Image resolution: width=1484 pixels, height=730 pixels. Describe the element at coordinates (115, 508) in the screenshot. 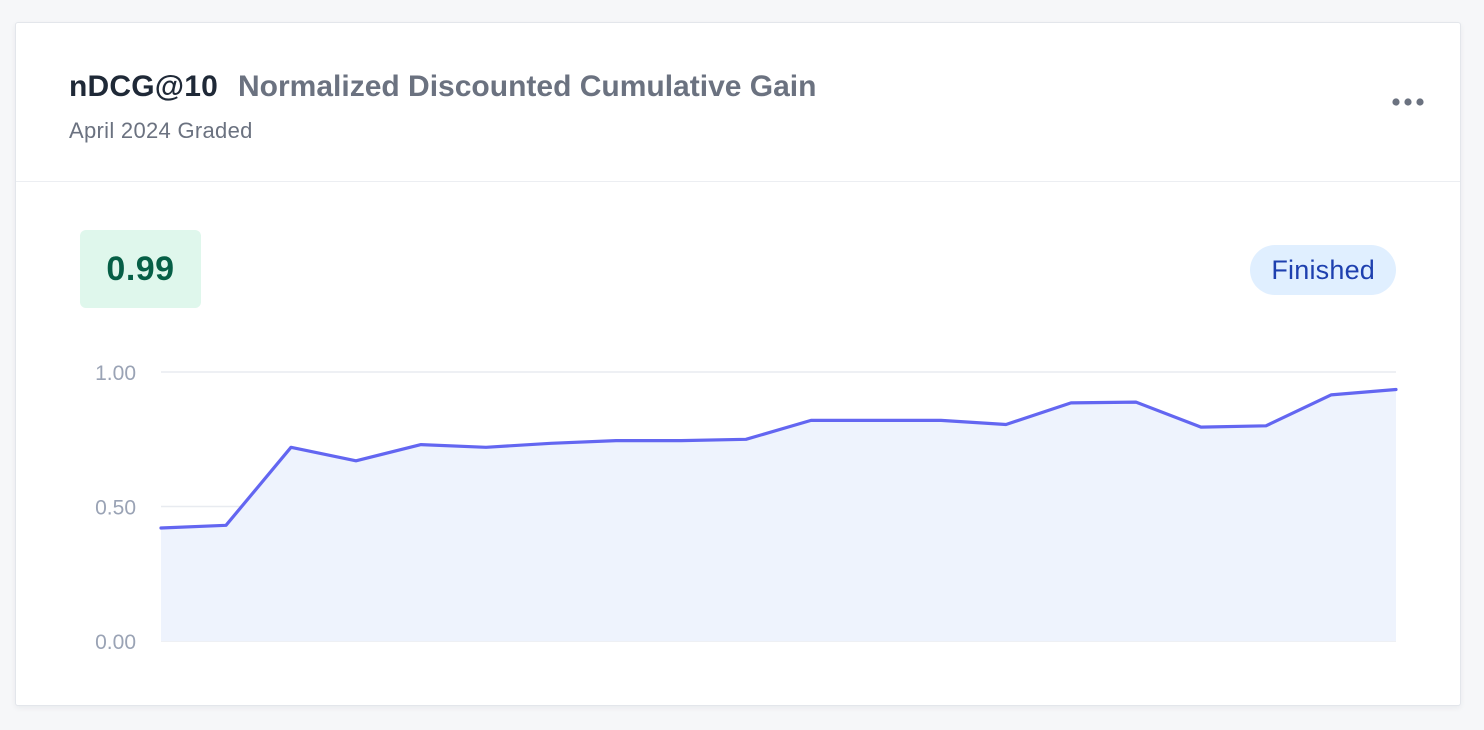

I see `y-tick-label: 0.50` at that location.